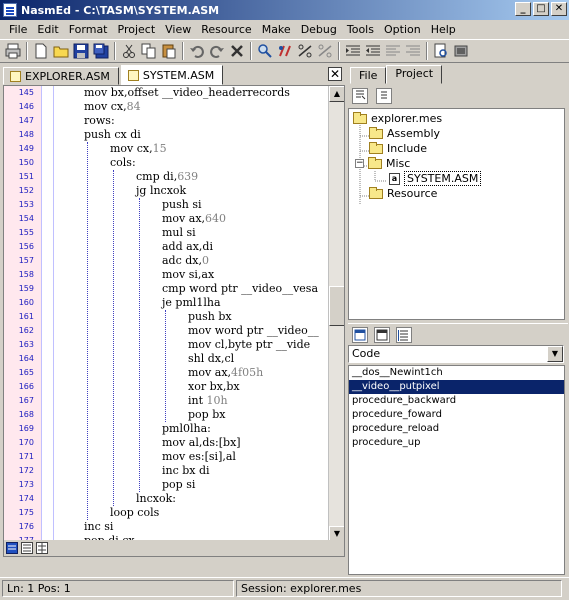  What do you see at coordinates (373, 51) in the screenshot?
I see `outdent-icon` at bounding box center [373, 51].